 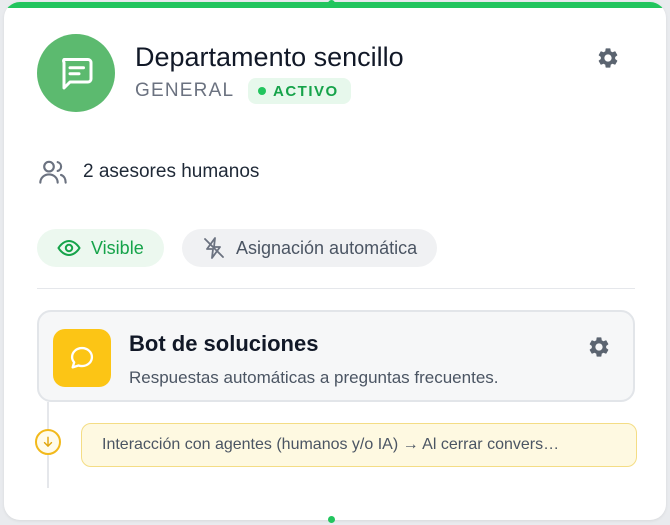 I want to click on department-title: Departamento sencillo, so click(x=269, y=57).